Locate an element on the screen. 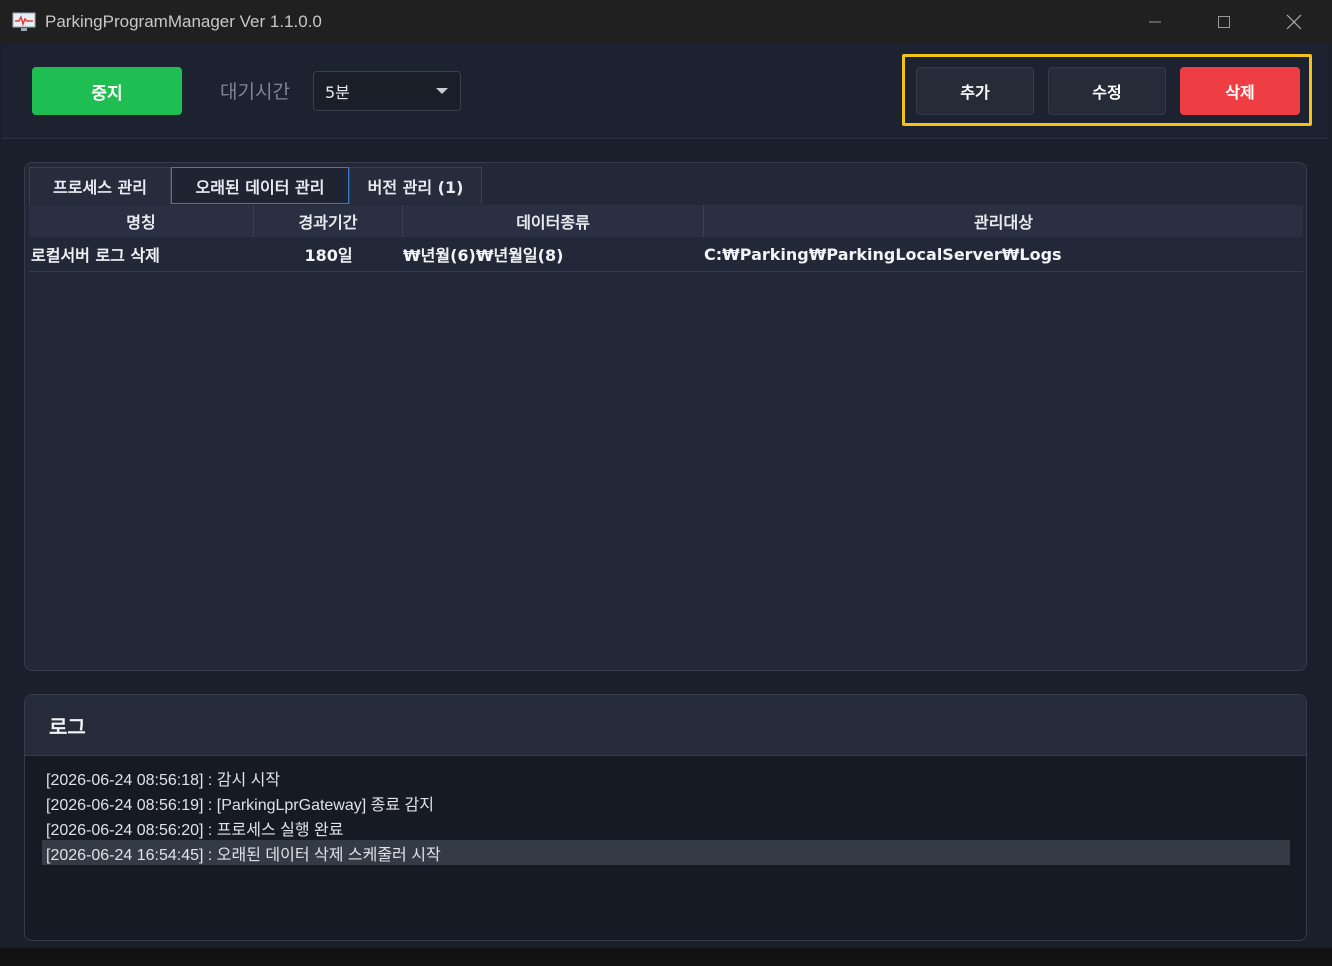 The width and height of the screenshot is (1332, 966). minimize-button is located at coordinates (1155, 22).